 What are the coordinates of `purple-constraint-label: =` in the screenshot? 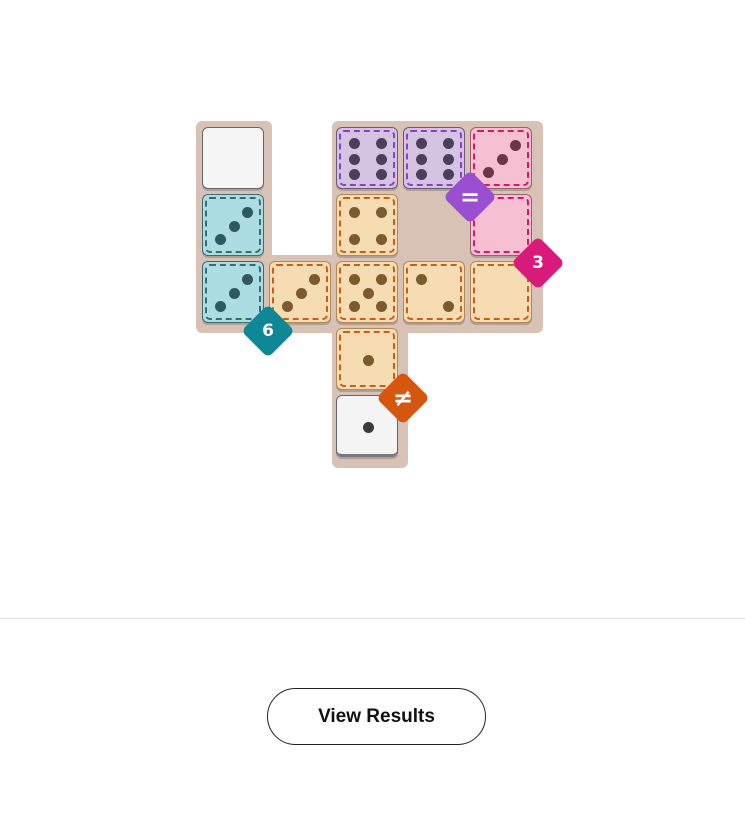 It's located at (470, 197).